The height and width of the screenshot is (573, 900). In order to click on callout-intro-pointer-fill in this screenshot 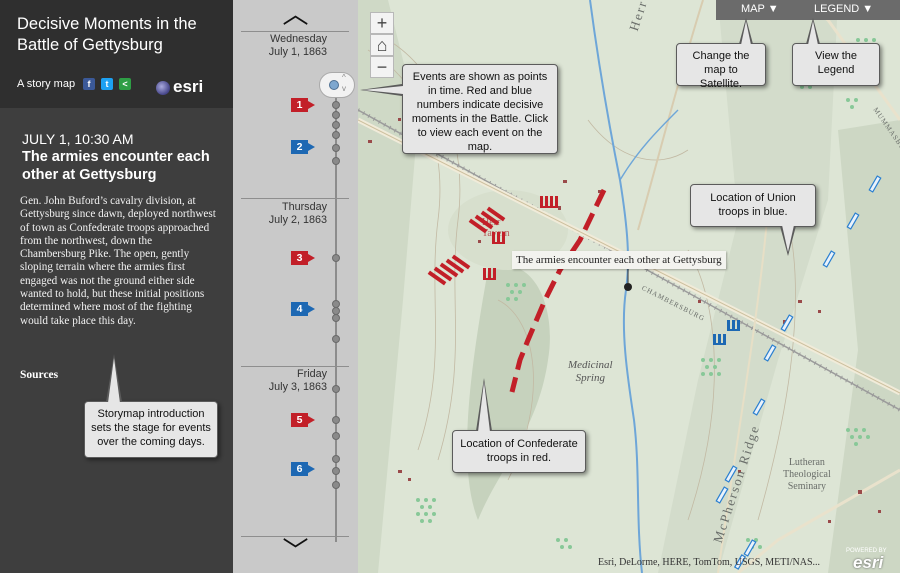, I will do `click(114, 380)`.